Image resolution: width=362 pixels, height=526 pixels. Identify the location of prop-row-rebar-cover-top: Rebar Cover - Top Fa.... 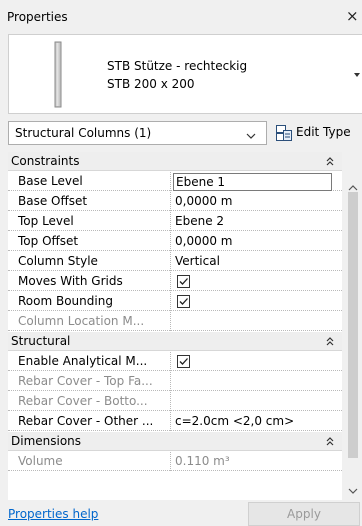
(175, 381).